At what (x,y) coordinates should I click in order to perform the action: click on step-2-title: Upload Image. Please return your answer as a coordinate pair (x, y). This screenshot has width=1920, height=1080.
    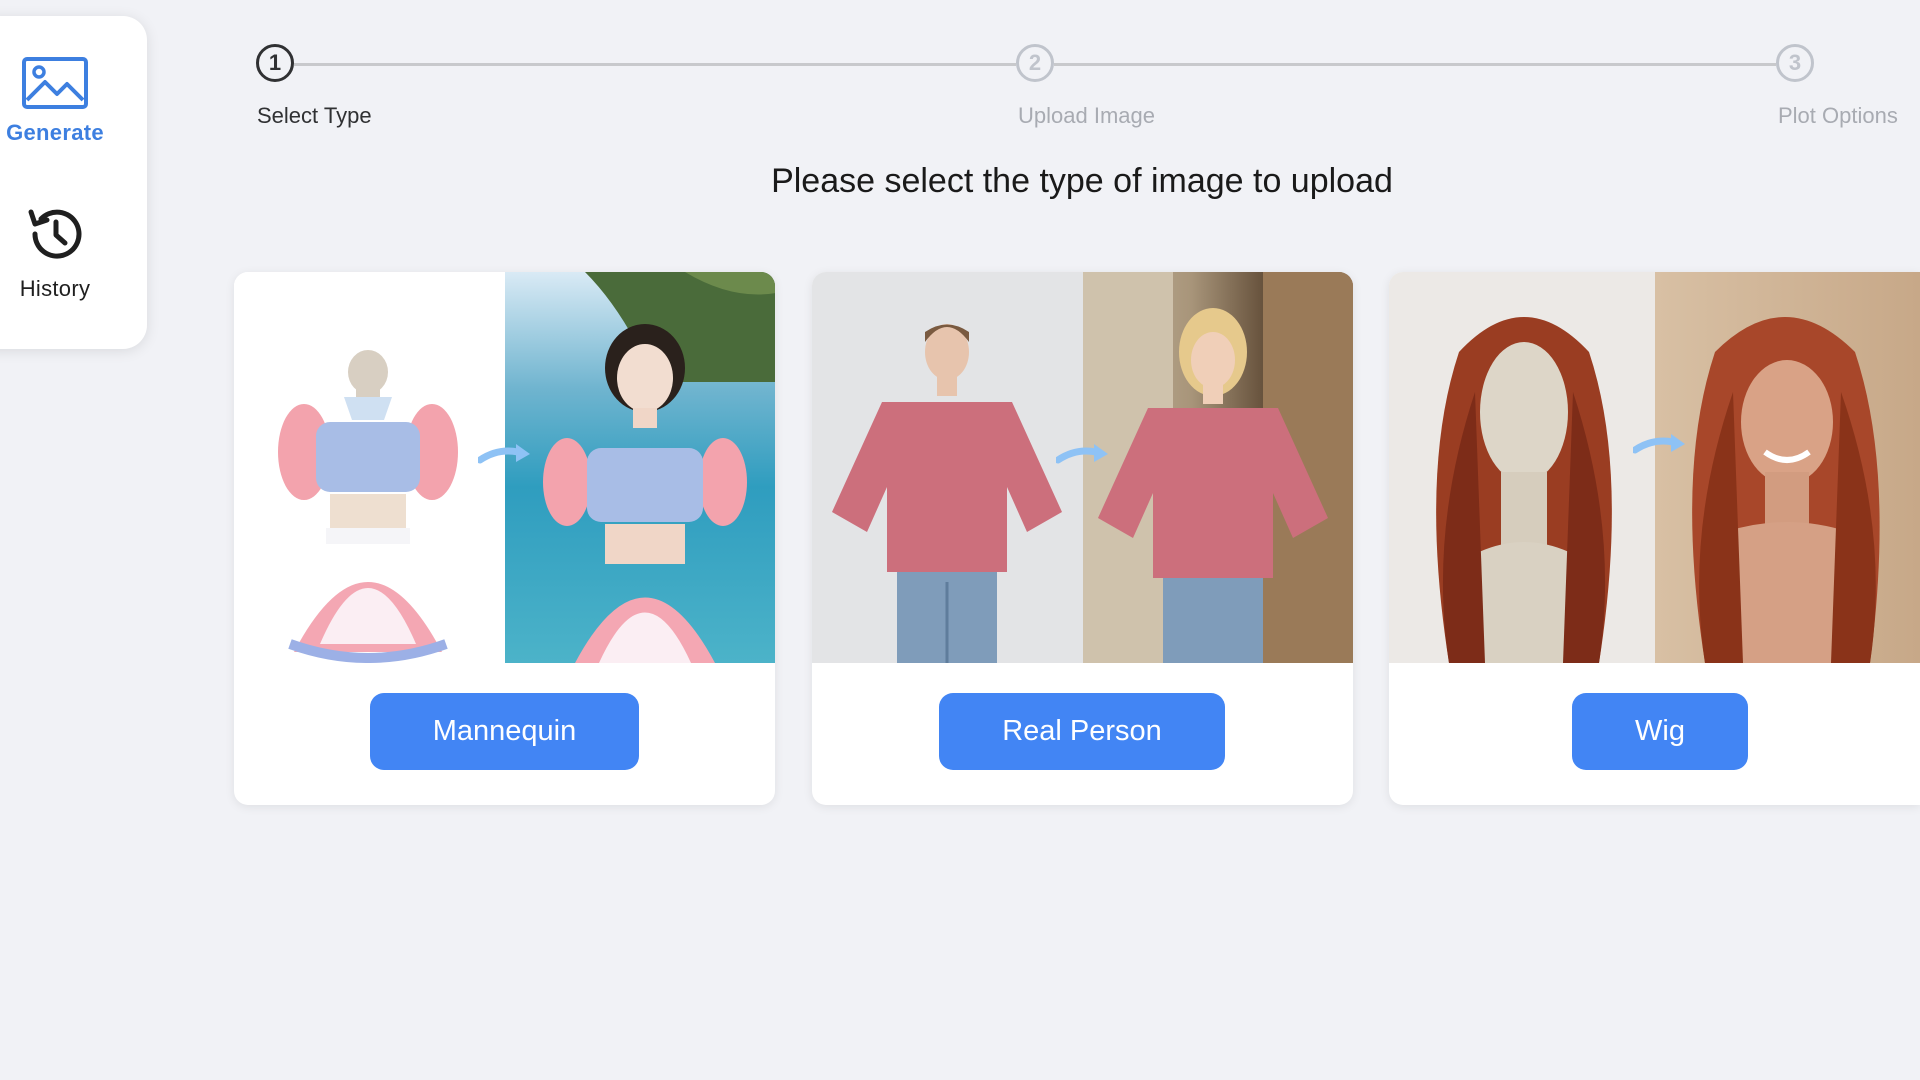
    Looking at the image, I should click on (1086, 115).